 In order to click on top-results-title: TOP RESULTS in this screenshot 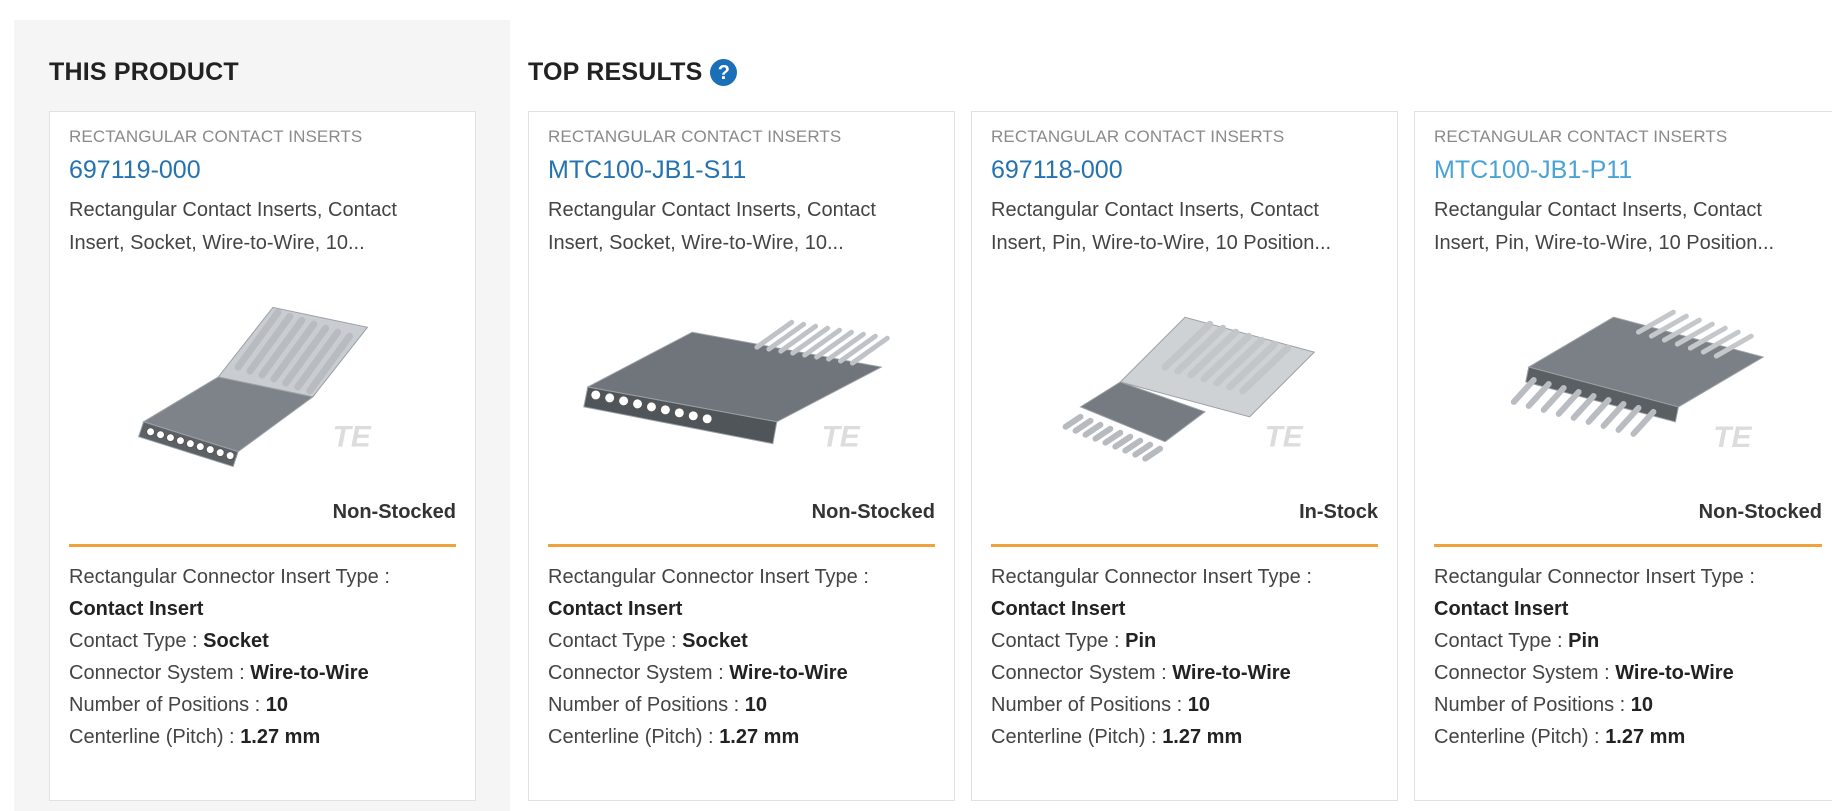, I will do `click(615, 72)`.